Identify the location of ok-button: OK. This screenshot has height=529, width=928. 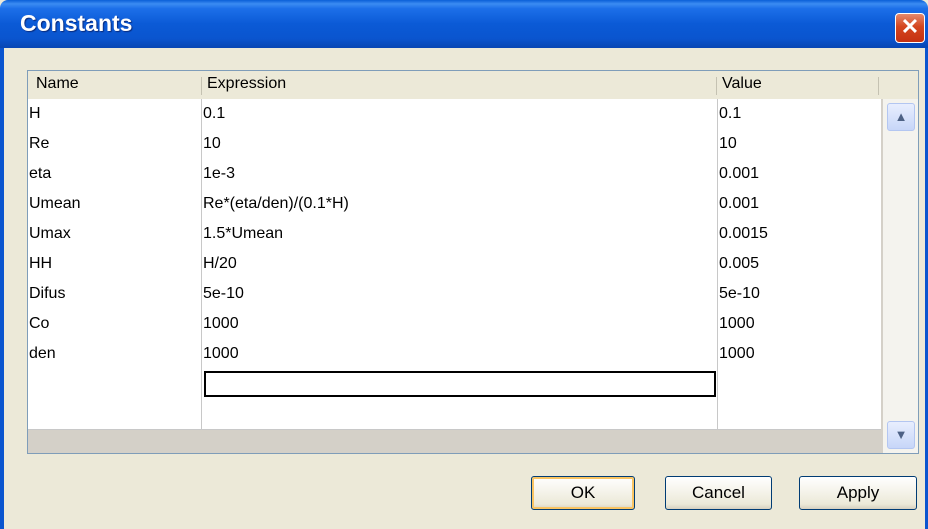
(583, 493).